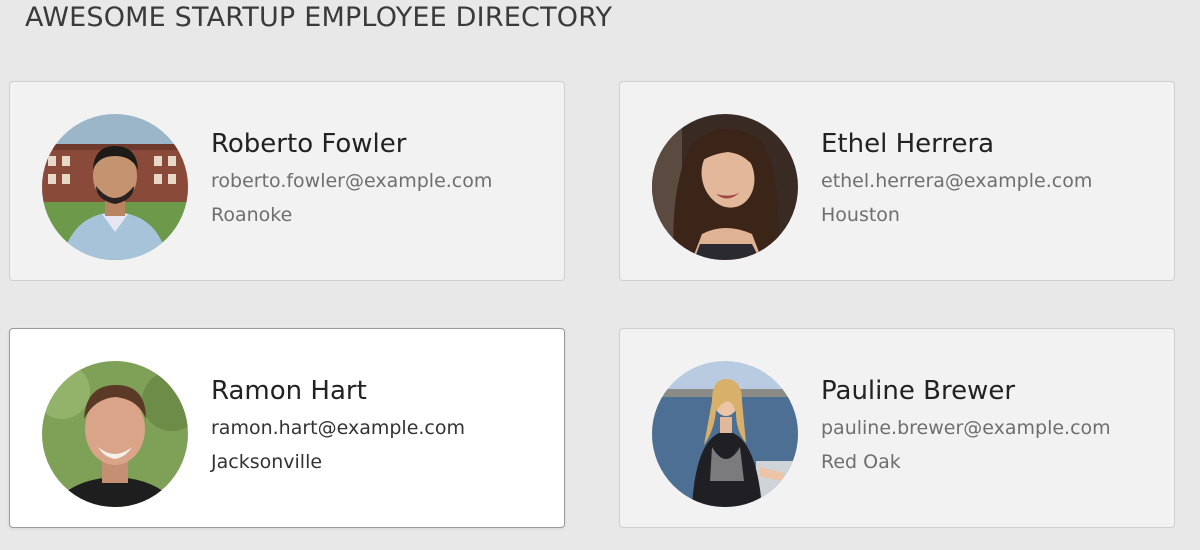  I want to click on employee-email: ethel.herrera@example.com, so click(957, 181).